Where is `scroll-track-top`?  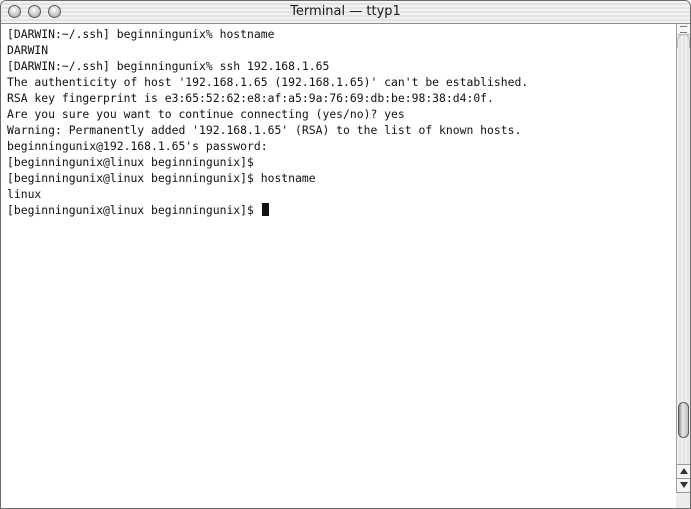 scroll-track-top is located at coordinates (683, 41).